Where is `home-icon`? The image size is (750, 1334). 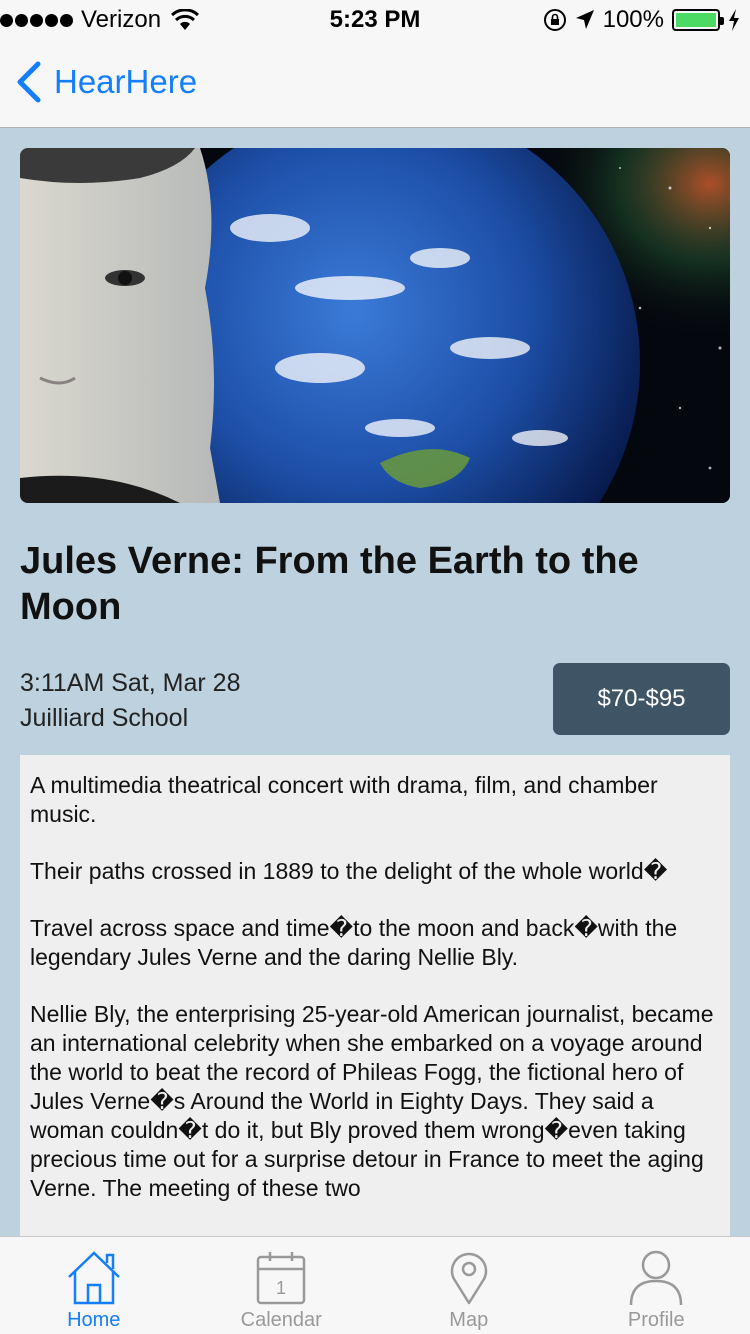
home-icon is located at coordinates (93, 1278).